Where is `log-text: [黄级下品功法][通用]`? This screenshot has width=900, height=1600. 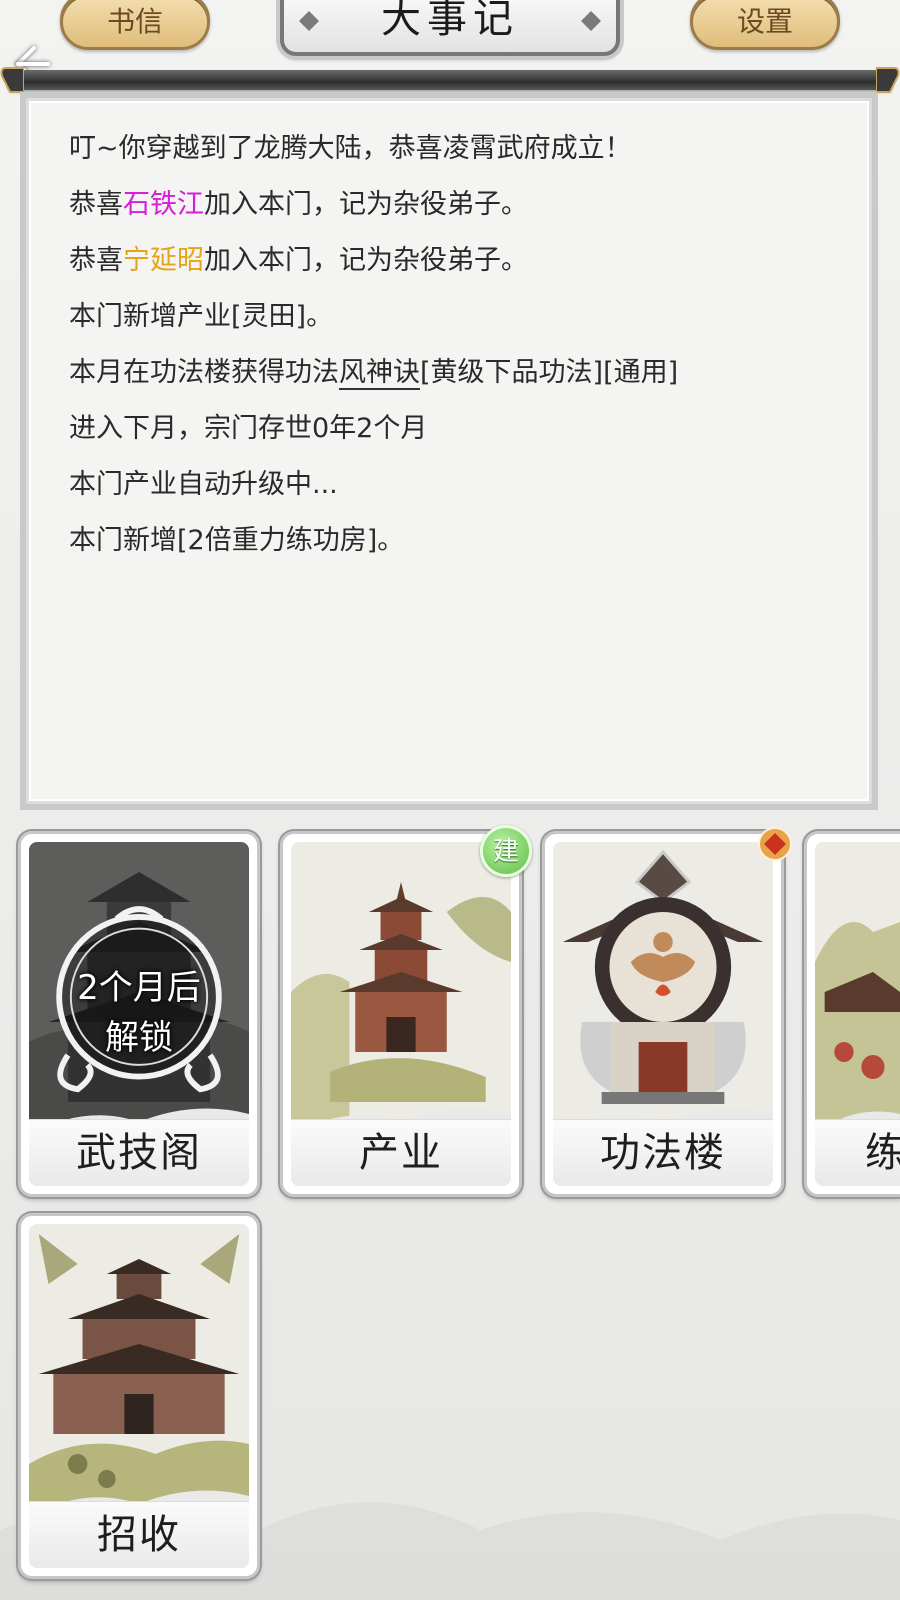
log-text: [黄级下品功法][通用] is located at coordinates (549, 372).